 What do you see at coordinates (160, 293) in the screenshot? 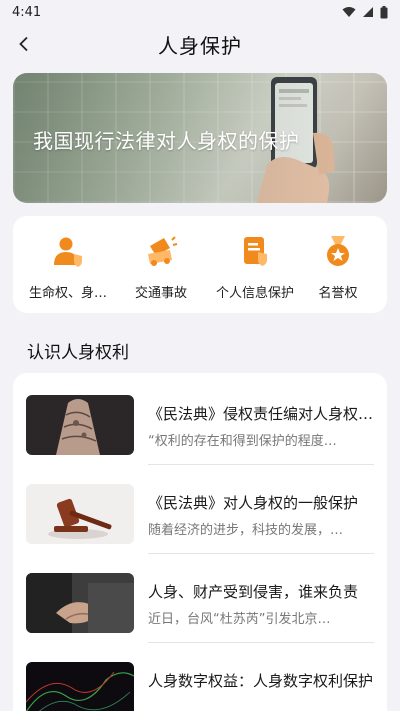
I see `category-label: 交通事故` at bounding box center [160, 293].